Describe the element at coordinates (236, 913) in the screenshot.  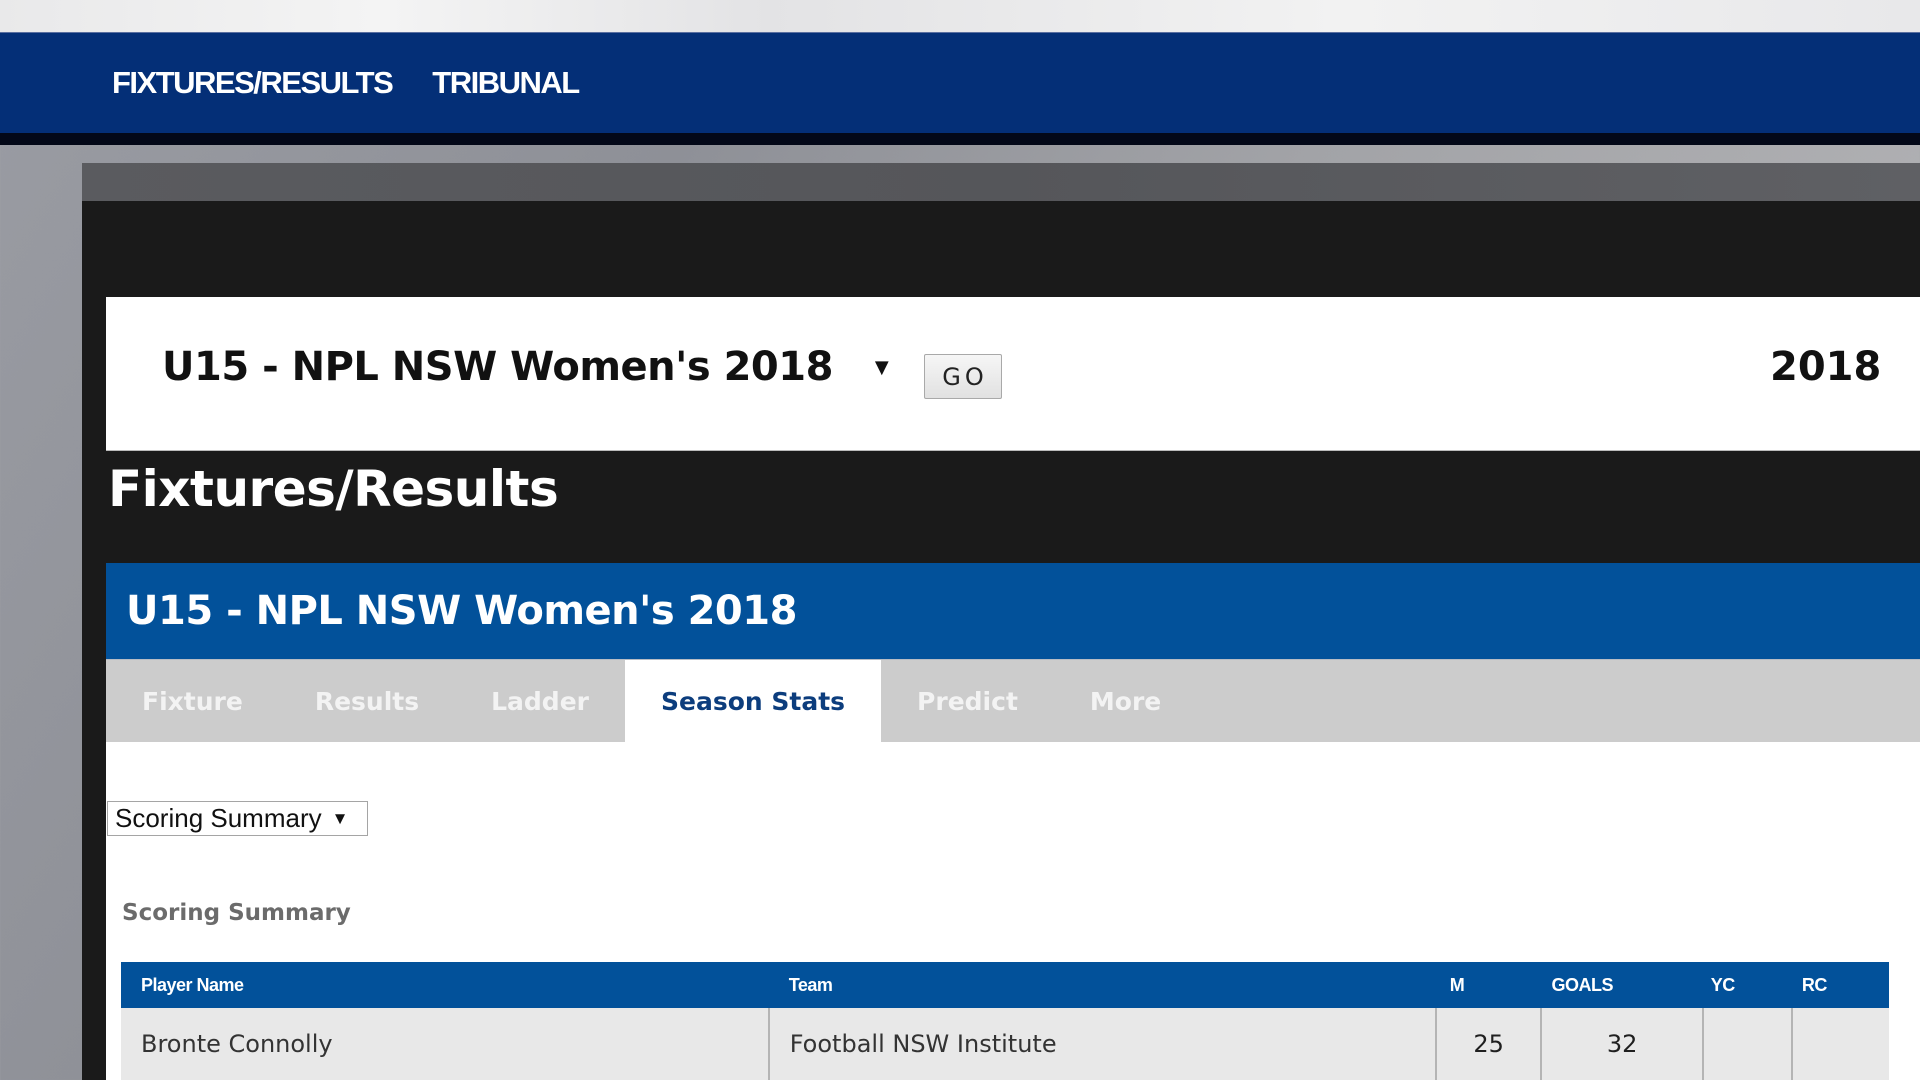
I see `section-label: Scoring Summary` at that location.